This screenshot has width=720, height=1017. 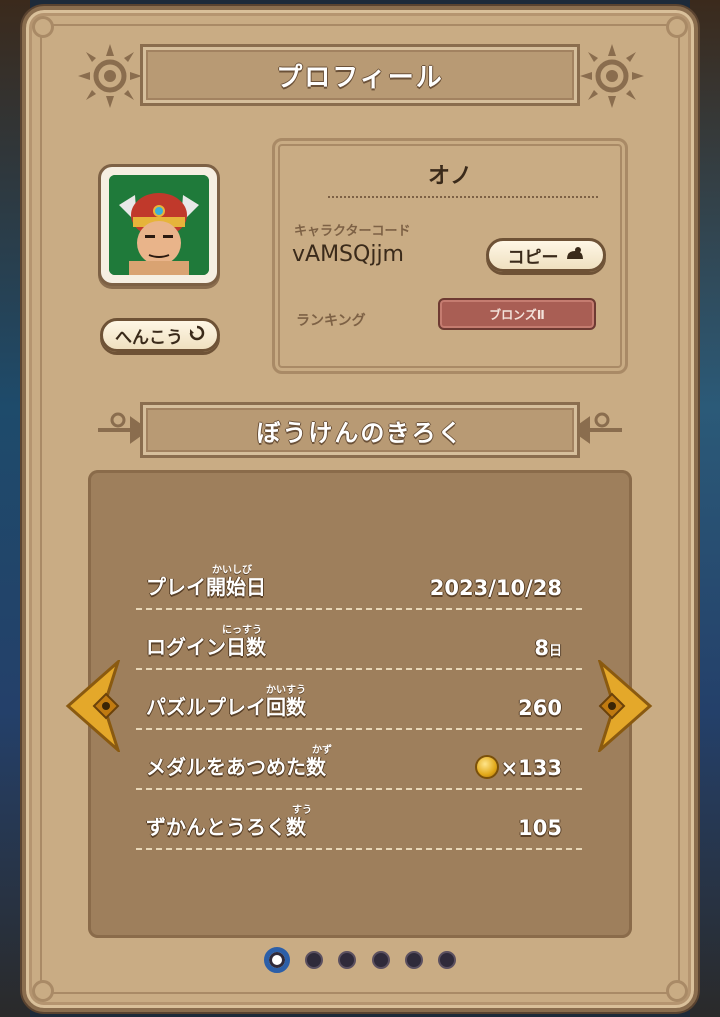 What do you see at coordinates (226, 827) in the screenshot?
I see `record-label: ずかんとうろく数` at bounding box center [226, 827].